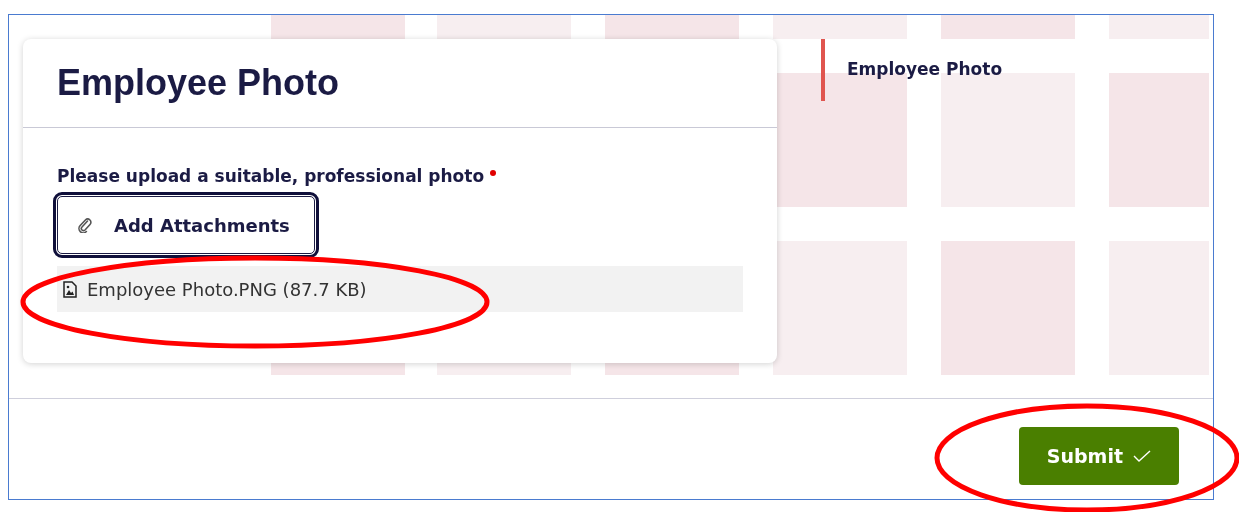  I want to click on field-label: Please upload a suitable, professional photo, so click(271, 176).